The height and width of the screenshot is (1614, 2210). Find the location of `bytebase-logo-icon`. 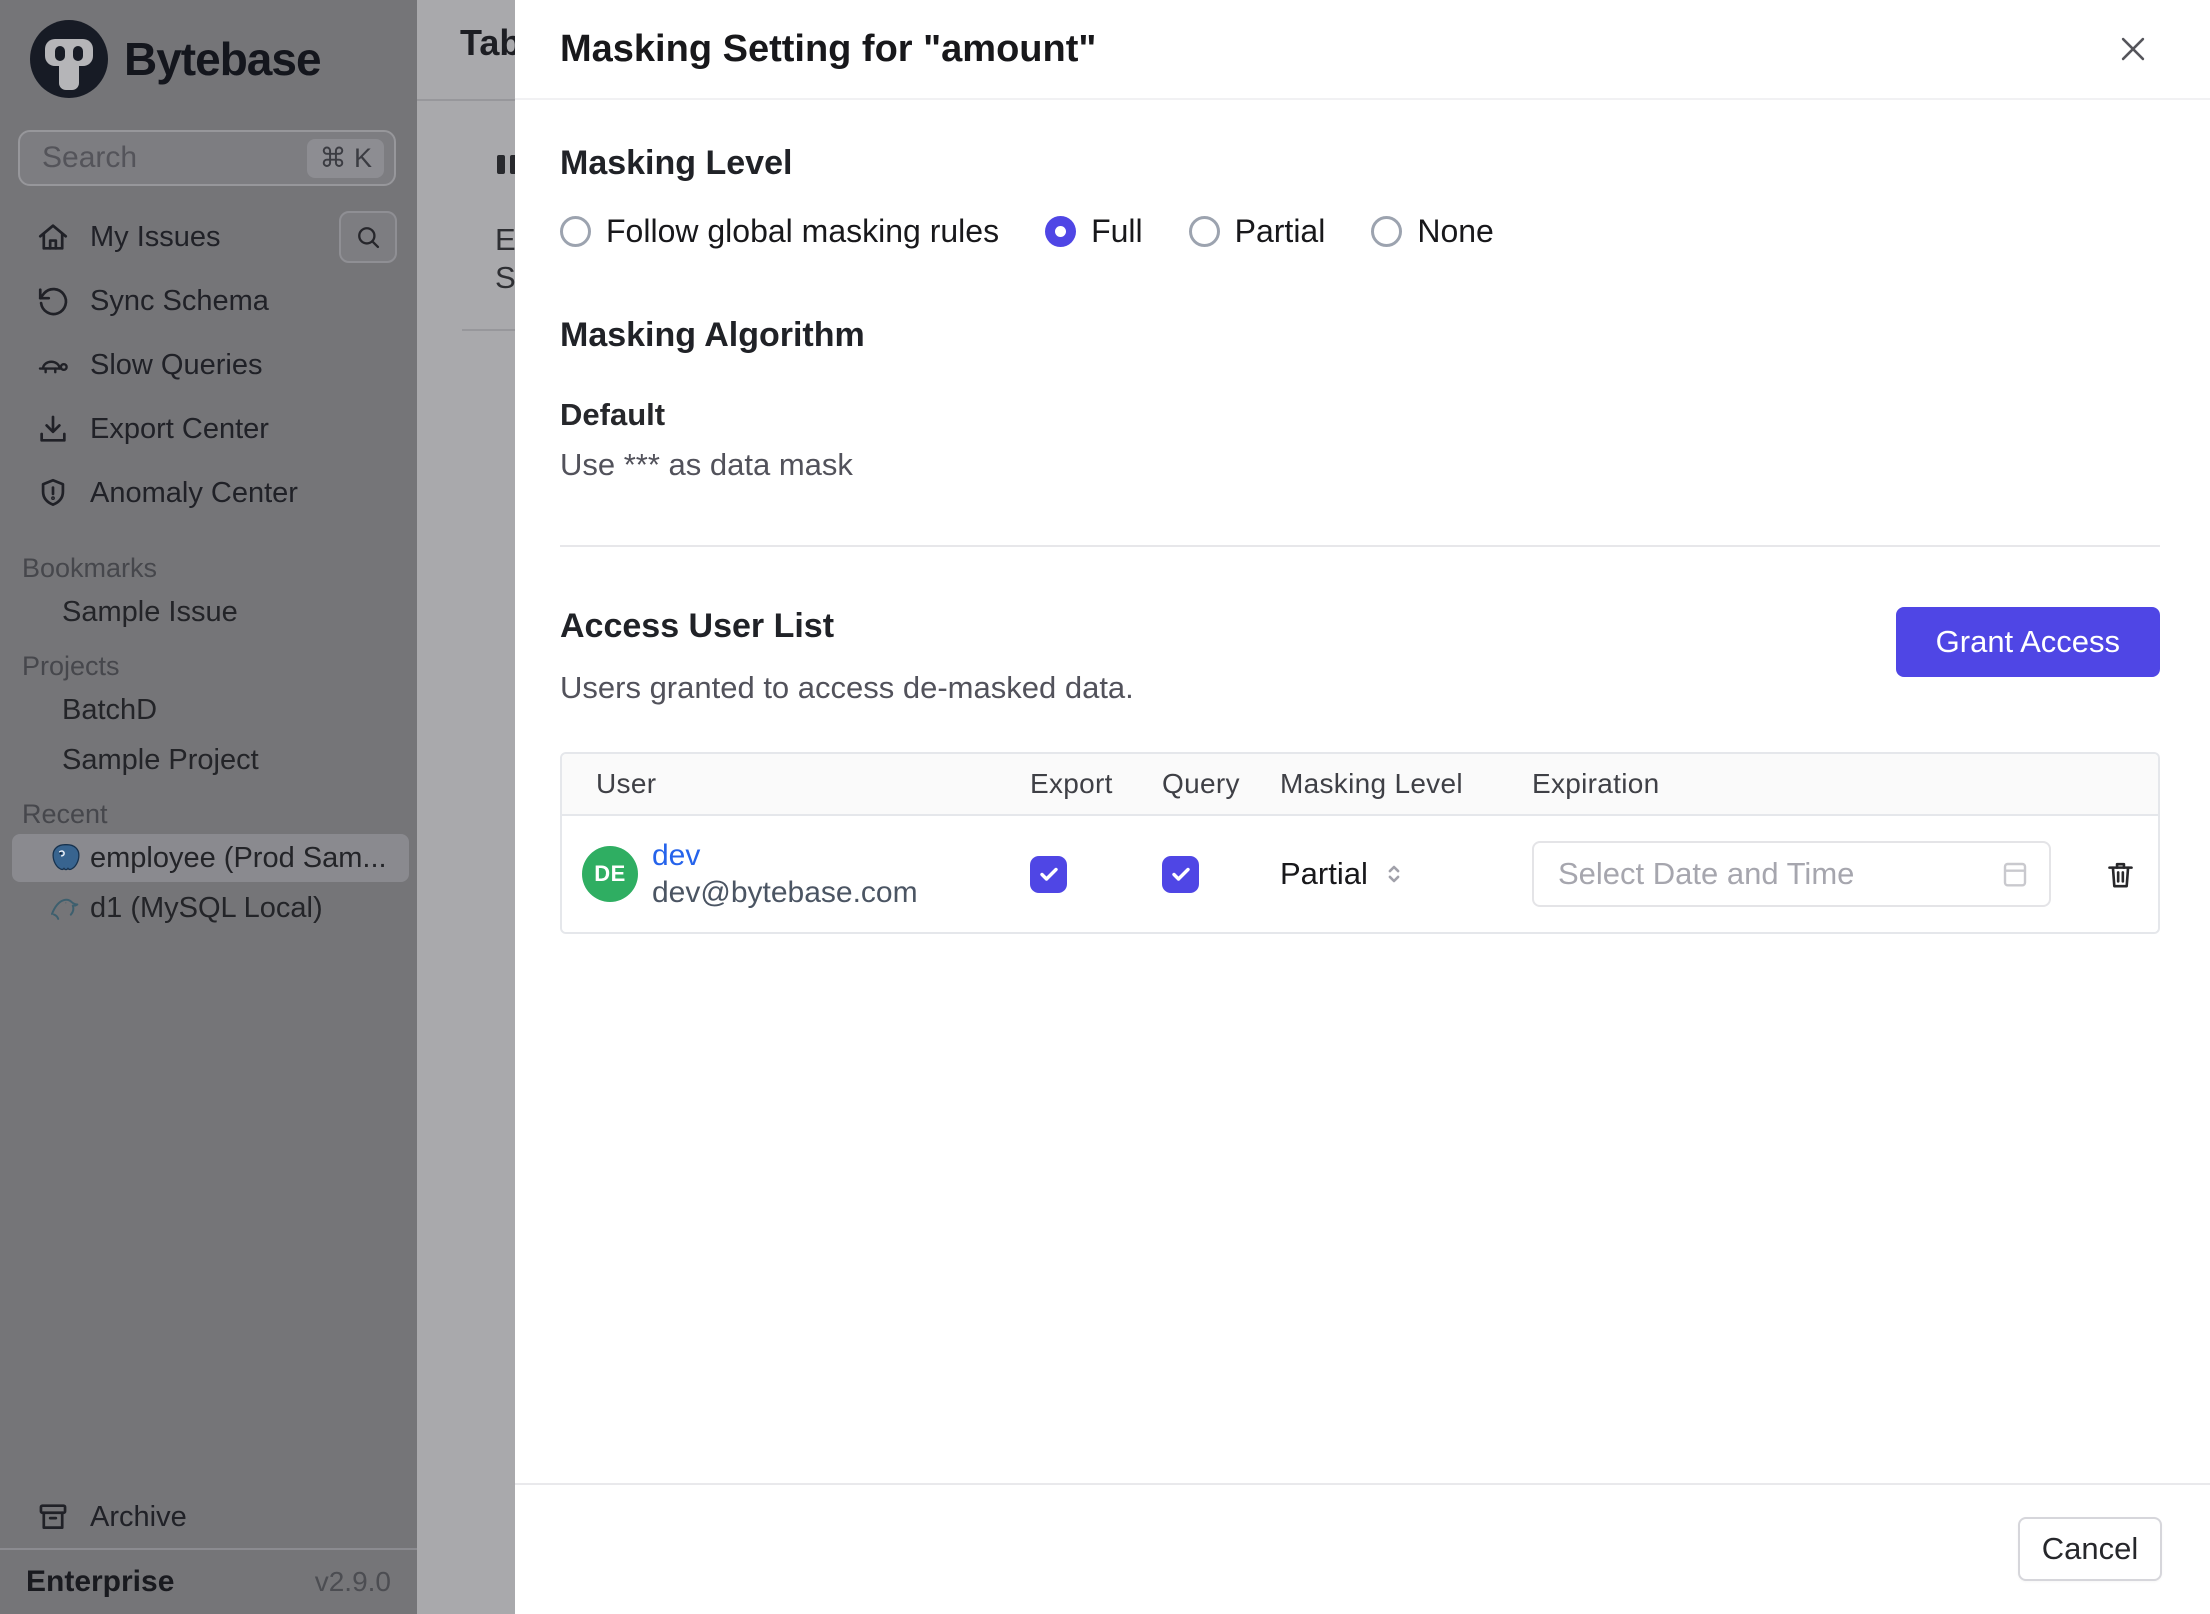

bytebase-logo-icon is located at coordinates (69, 59).